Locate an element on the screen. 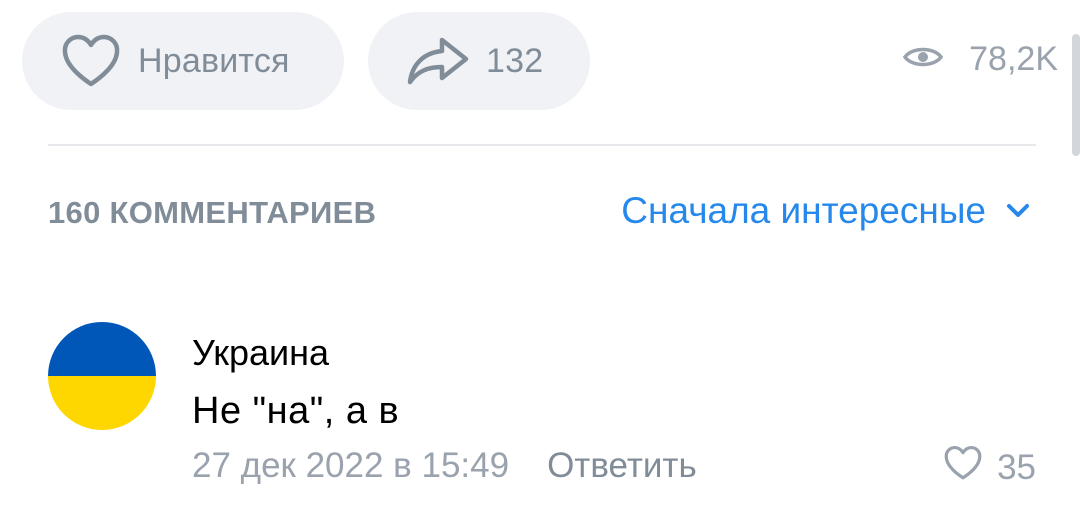  comments-count: 160 КОММЕНТАРИЕВ is located at coordinates (212, 212).